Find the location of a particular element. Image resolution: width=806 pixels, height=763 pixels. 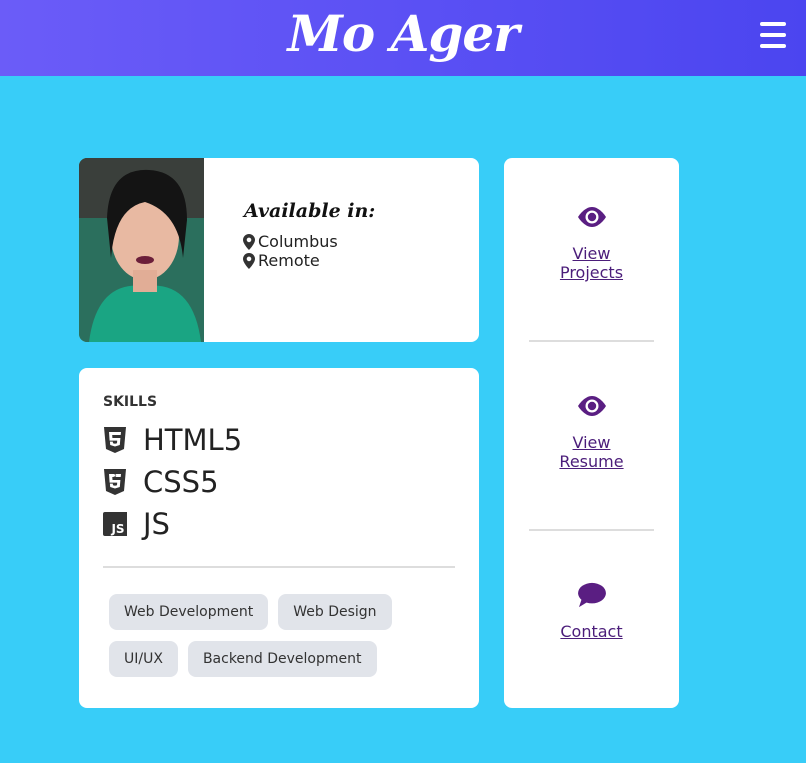

tag-backend-development: Backend Development is located at coordinates (282, 659).